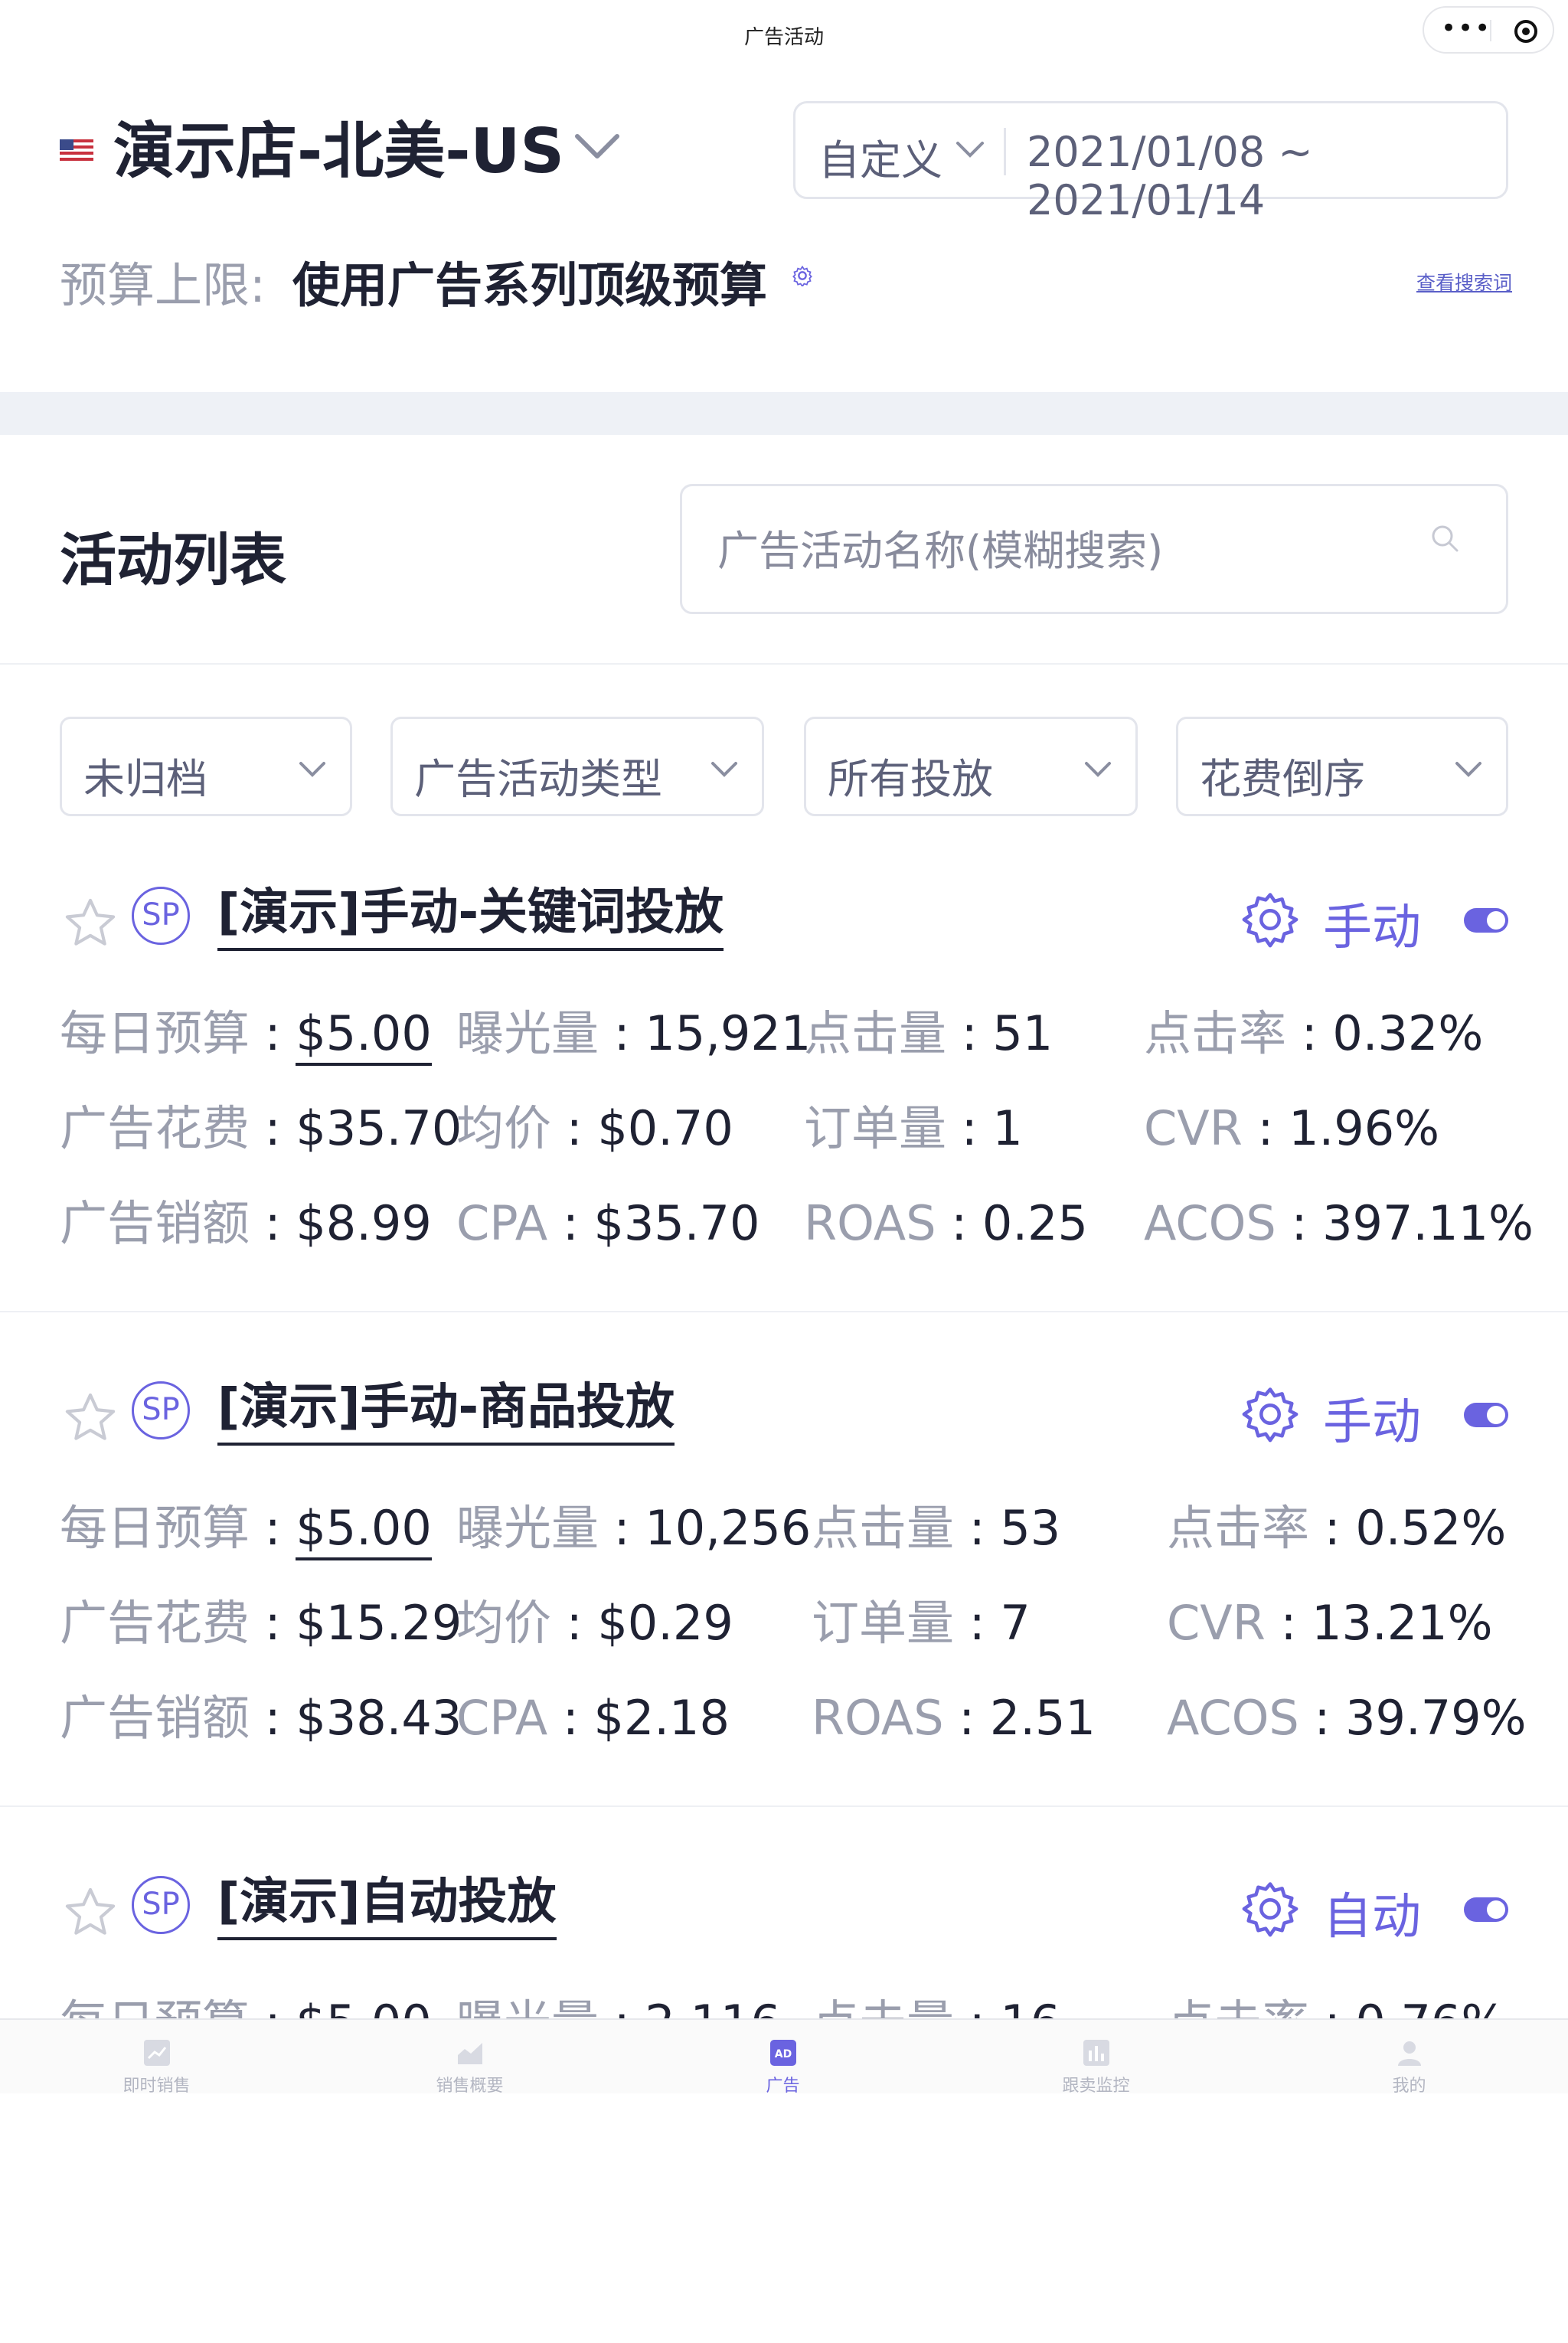 This screenshot has height=2343, width=1568. I want to click on metric-item: CPA : $2.18, so click(593, 1718).